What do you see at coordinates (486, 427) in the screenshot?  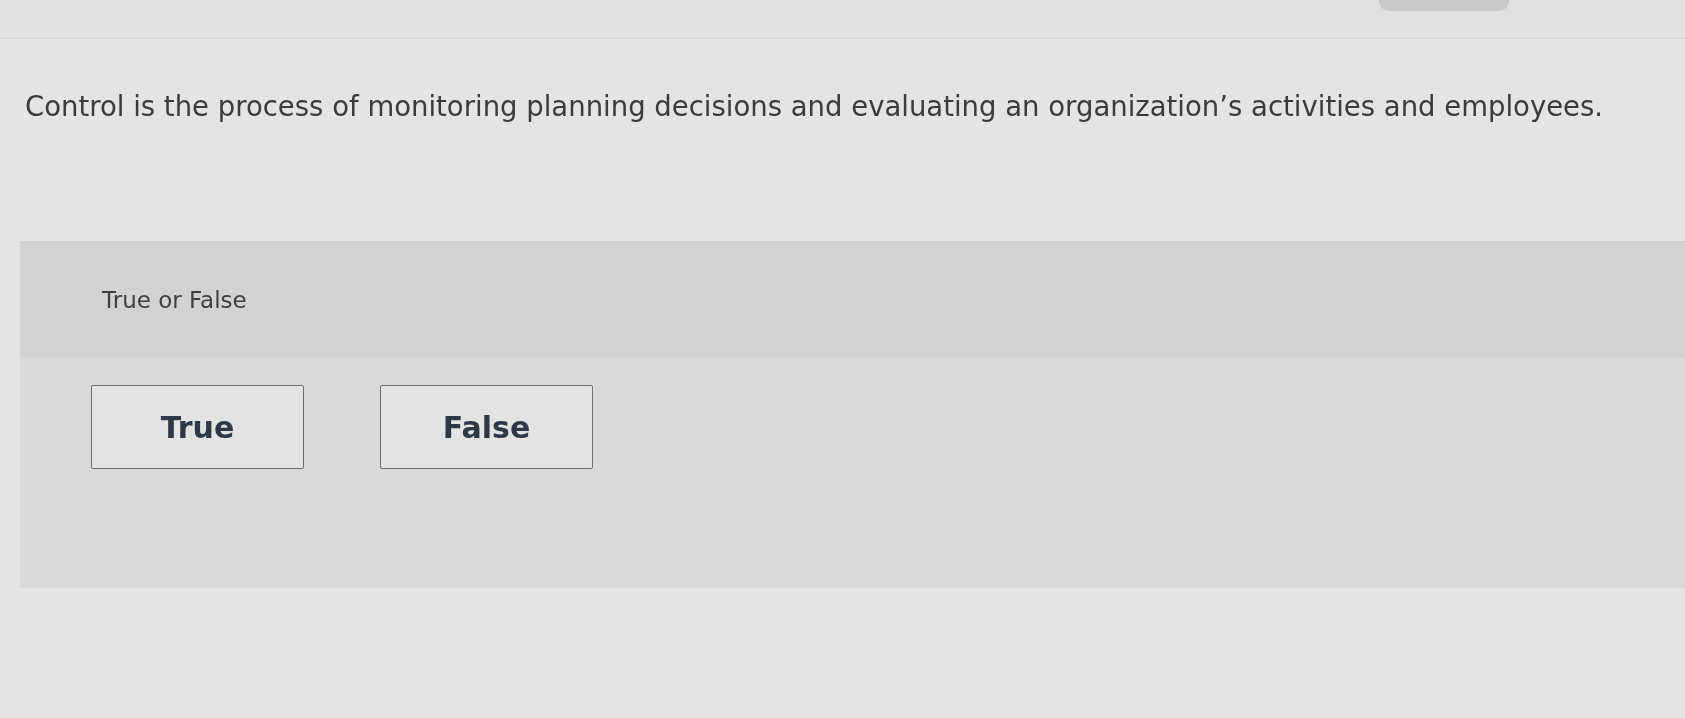 I see `answer-option-button: False` at bounding box center [486, 427].